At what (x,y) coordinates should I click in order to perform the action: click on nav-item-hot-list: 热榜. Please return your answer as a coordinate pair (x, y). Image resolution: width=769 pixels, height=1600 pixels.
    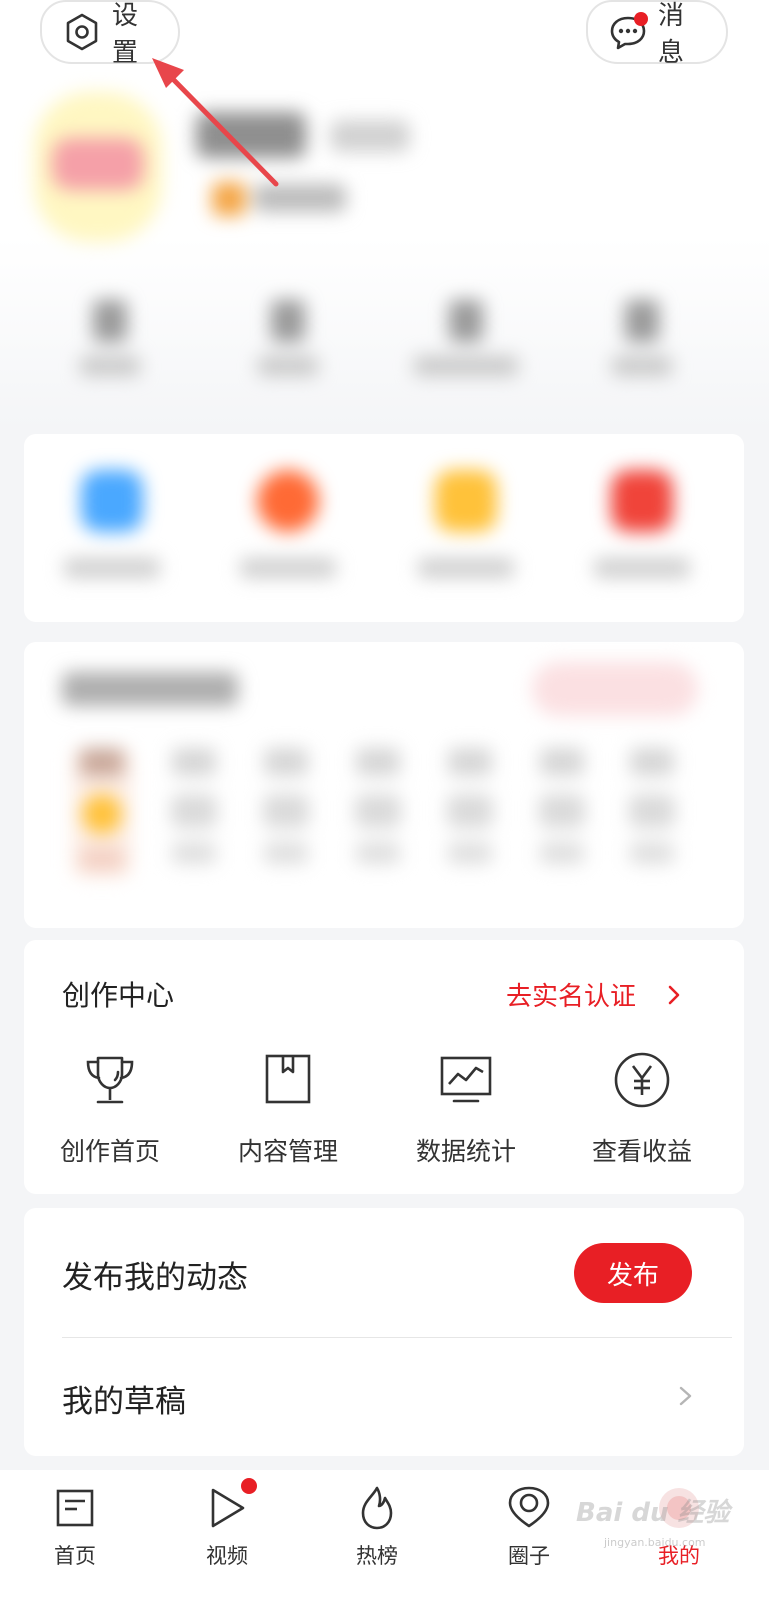
    Looking at the image, I should click on (377, 1527).